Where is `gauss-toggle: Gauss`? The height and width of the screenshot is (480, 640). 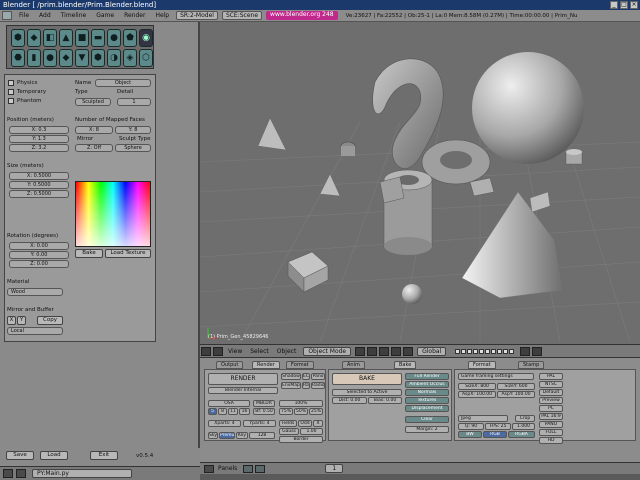
gauss-toggle: Gauss is located at coordinates (289, 431).